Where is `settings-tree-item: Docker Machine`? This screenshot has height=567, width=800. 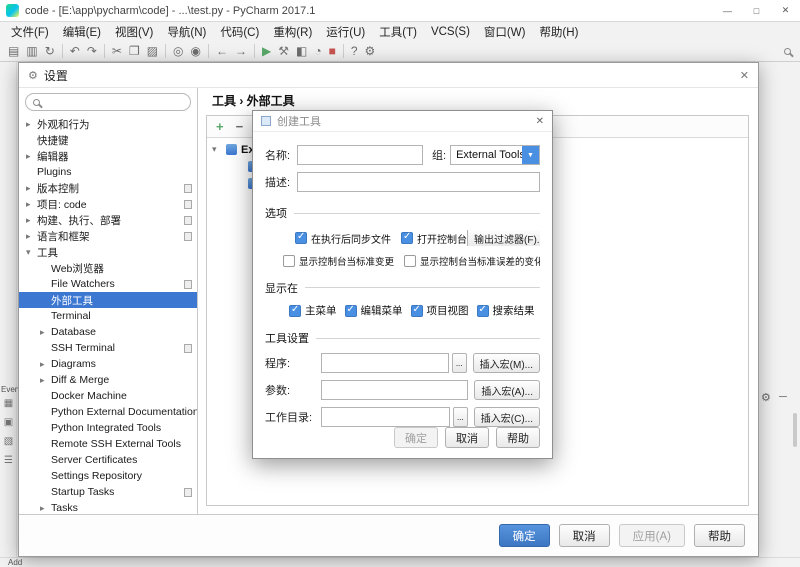 settings-tree-item: Docker Machine is located at coordinates (108, 396).